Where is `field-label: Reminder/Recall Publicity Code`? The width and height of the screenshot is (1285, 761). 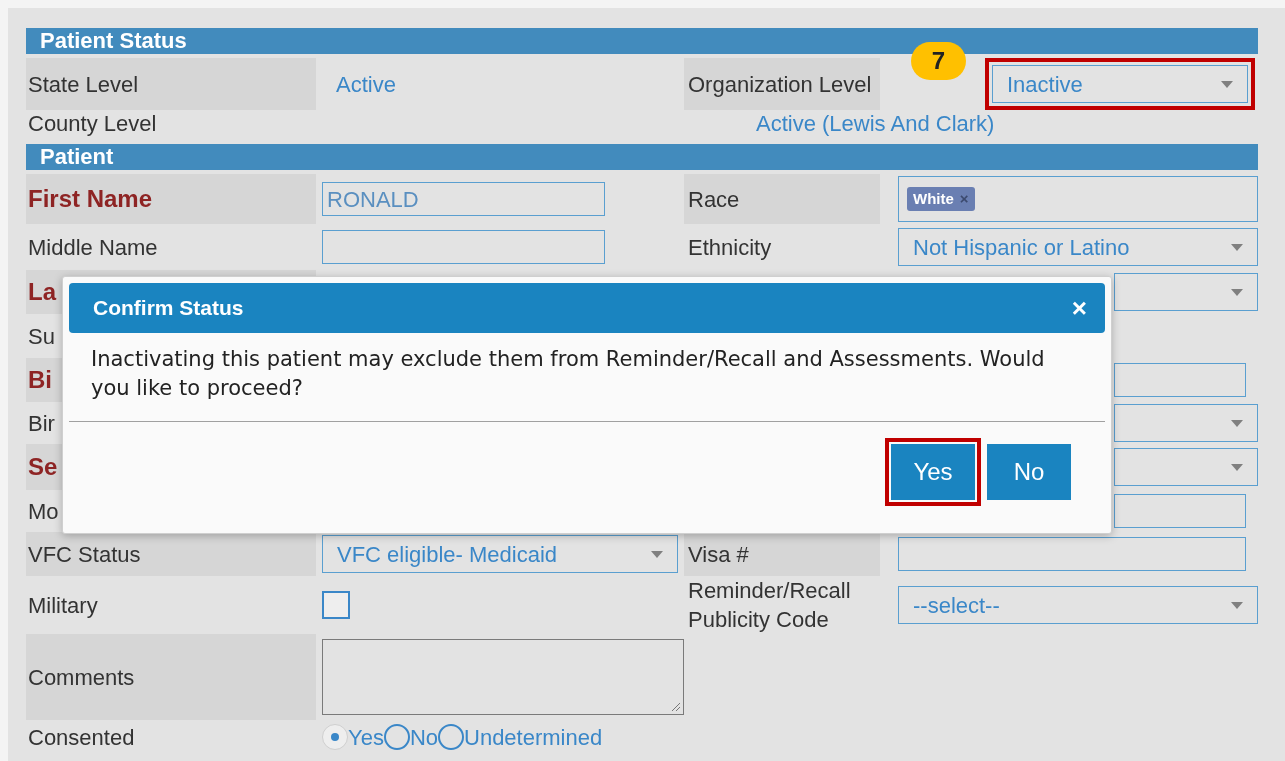
field-label: Reminder/Recall Publicity Code is located at coordinates (770, 605).